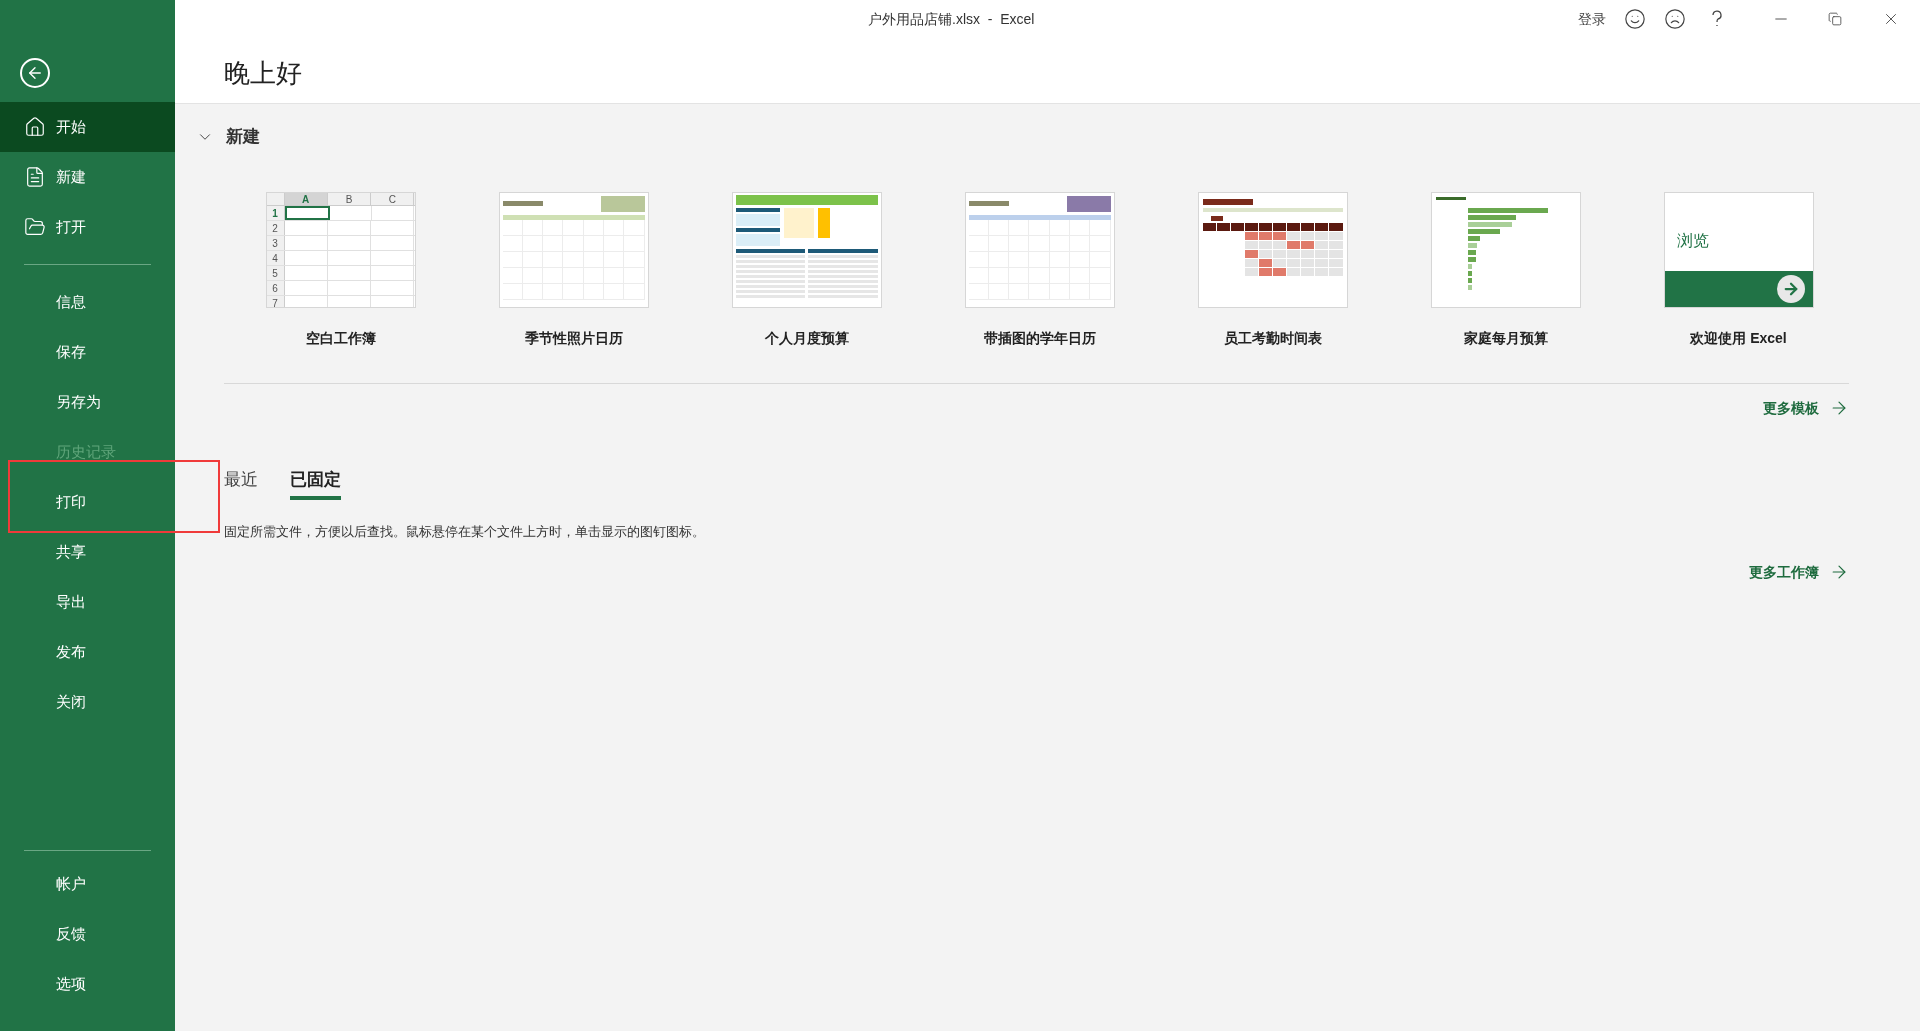 The image size is (1920, 1031). I want to click on sidebar-item: 关闭, so click(87, 702).